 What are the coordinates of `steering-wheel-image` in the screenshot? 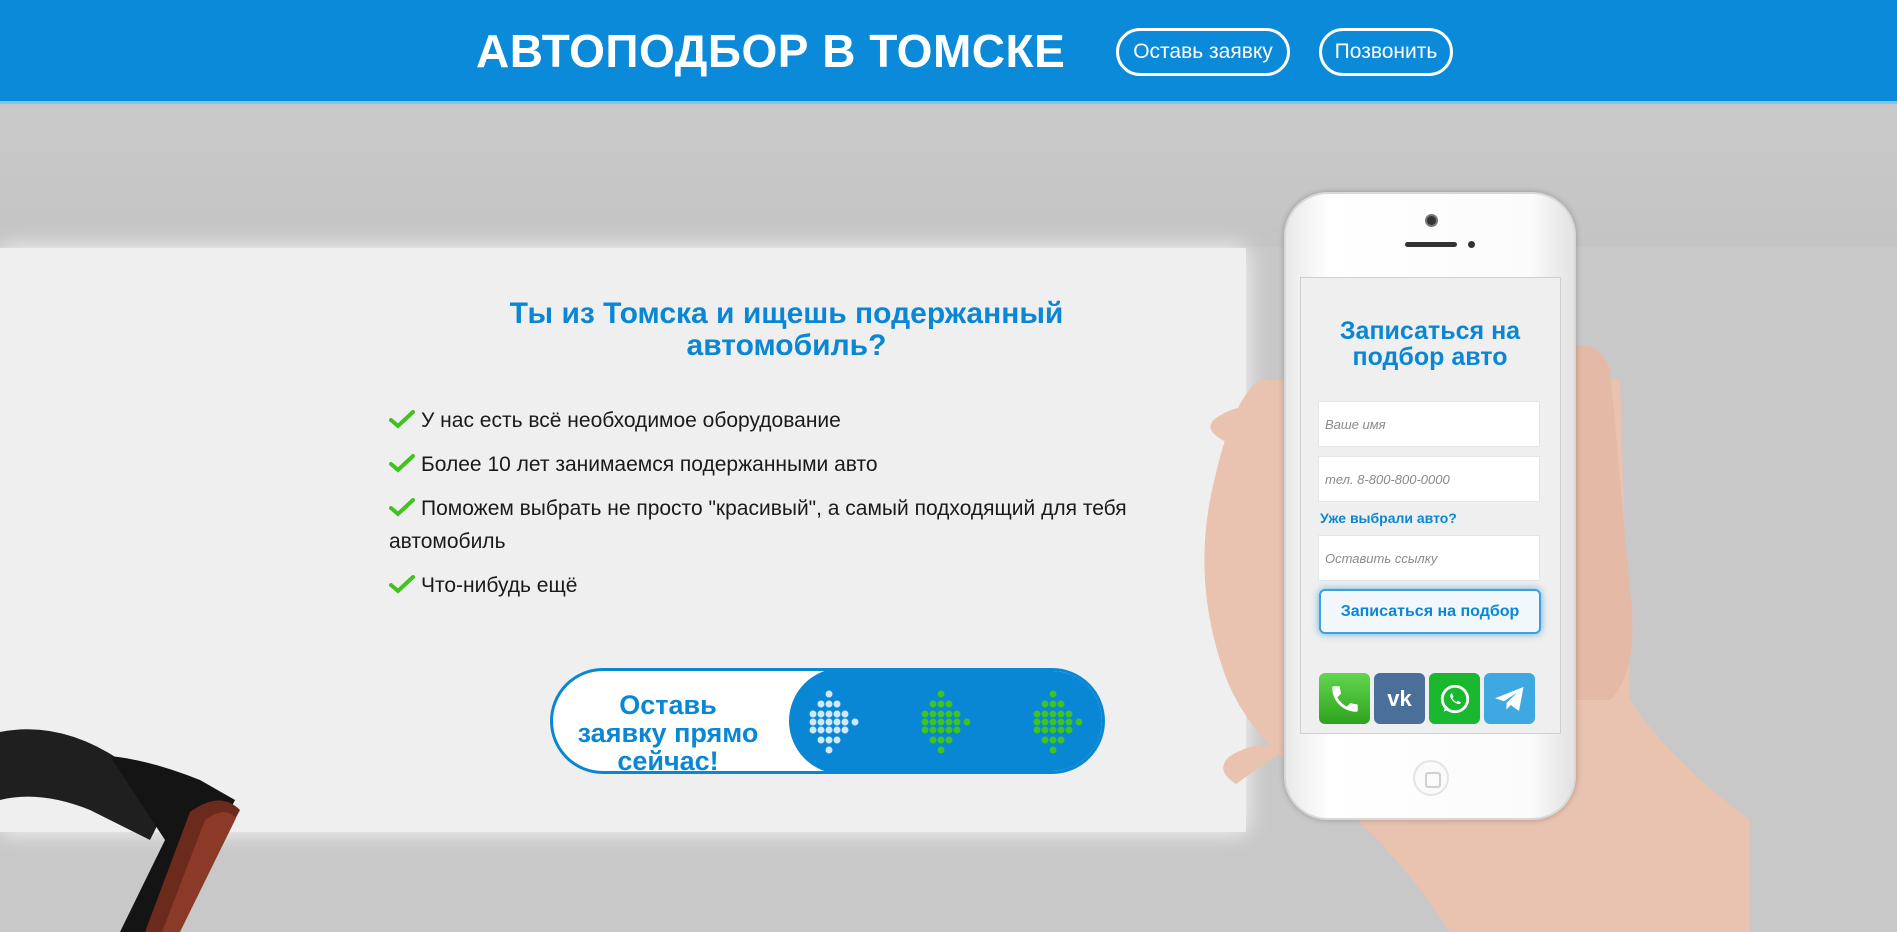 It's located at (120, 830).